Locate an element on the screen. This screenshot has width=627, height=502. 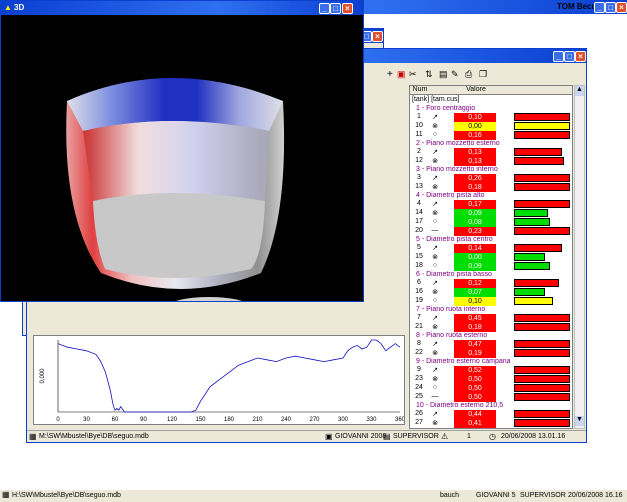
table-row: 13 ⊗ 0,18 is located at coordinates (491, 187).